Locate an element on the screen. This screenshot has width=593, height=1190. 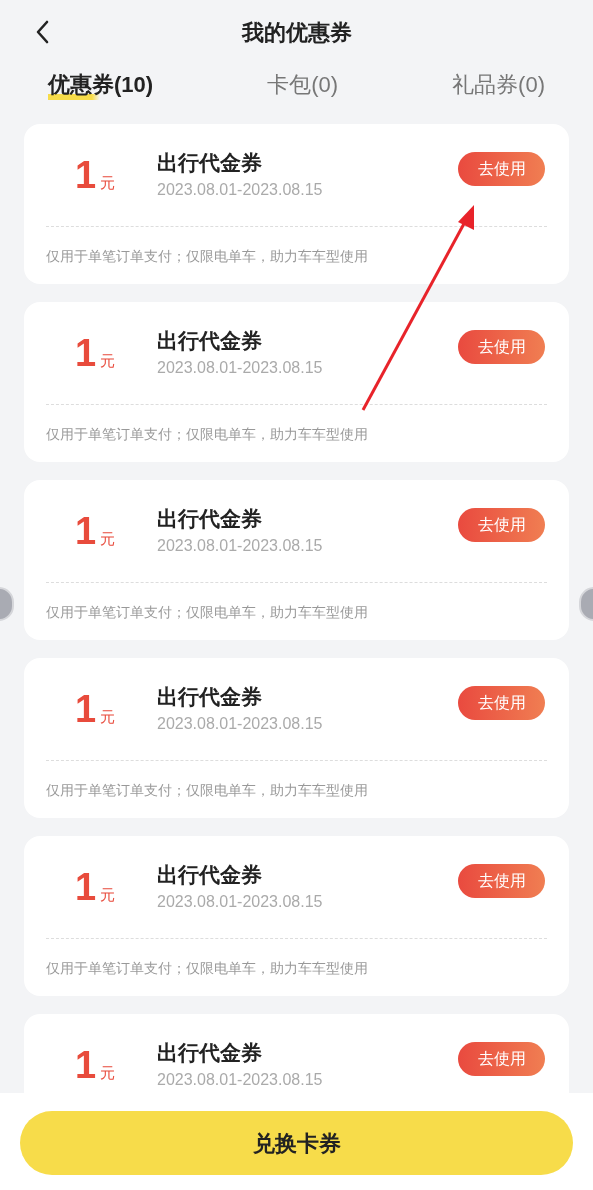
tab: 卡包(0) is located at coordinates (303, 85).